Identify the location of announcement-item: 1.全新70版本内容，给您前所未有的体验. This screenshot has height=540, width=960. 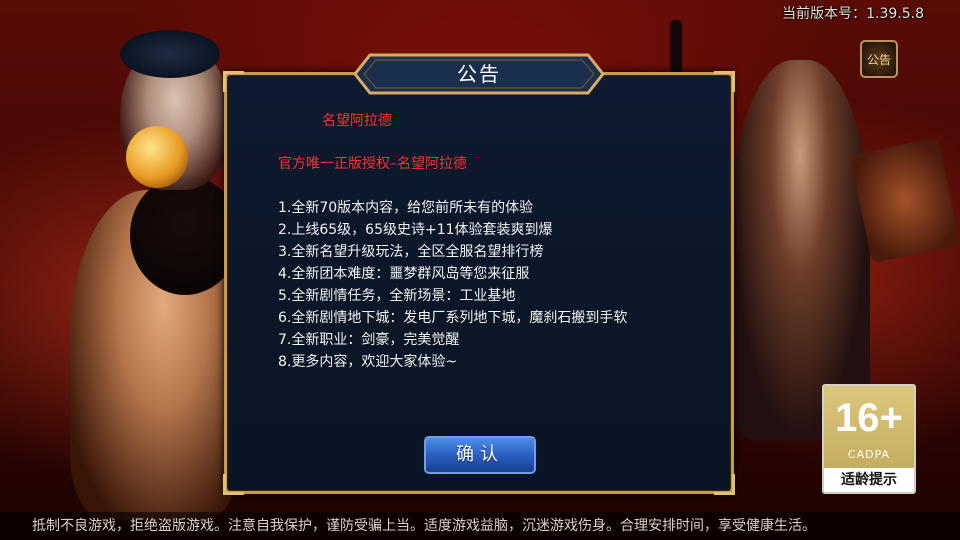
(406, 208).